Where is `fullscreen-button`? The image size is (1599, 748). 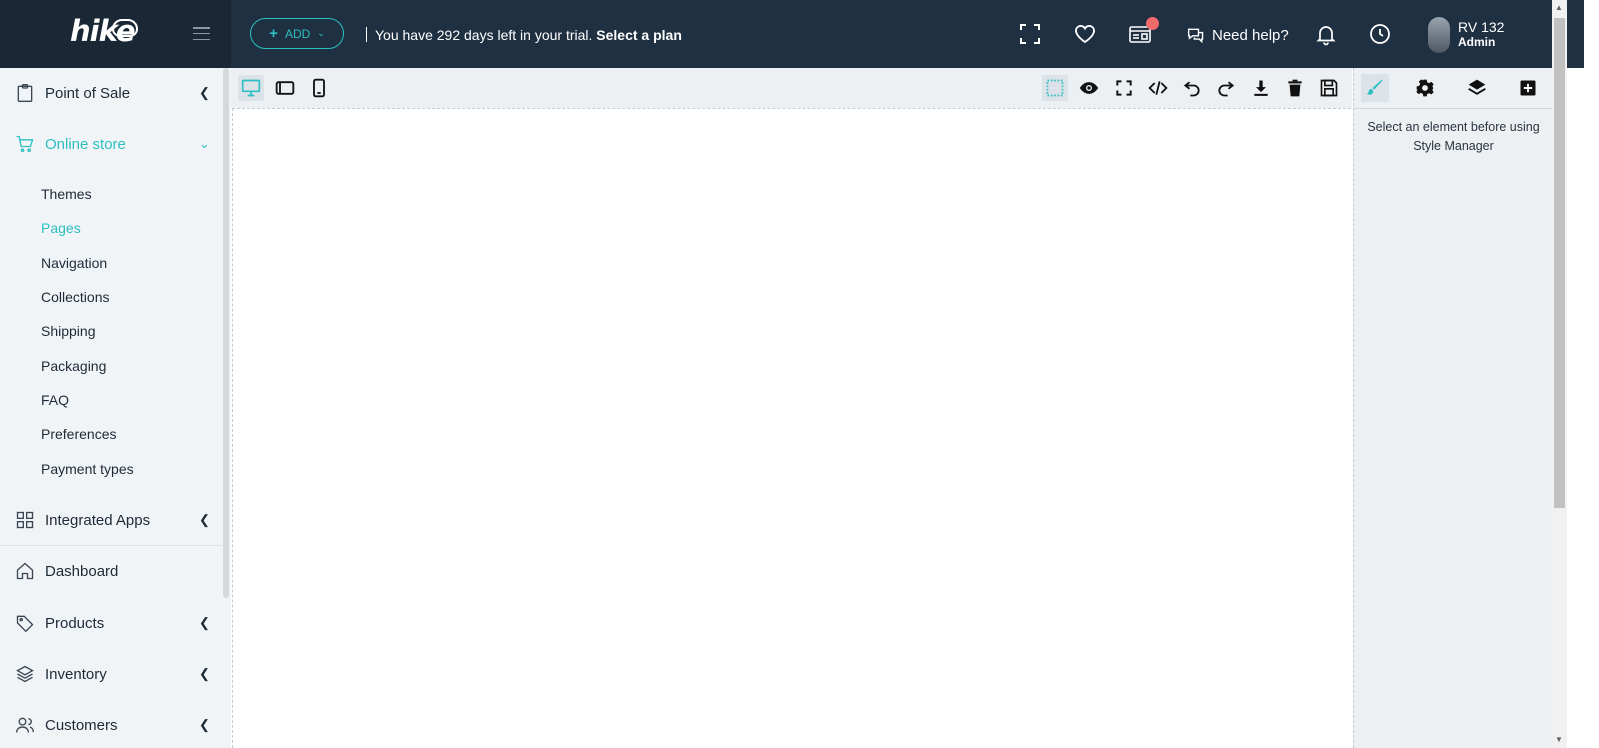 fullscreen-button is located at coordinates (1124, 88).